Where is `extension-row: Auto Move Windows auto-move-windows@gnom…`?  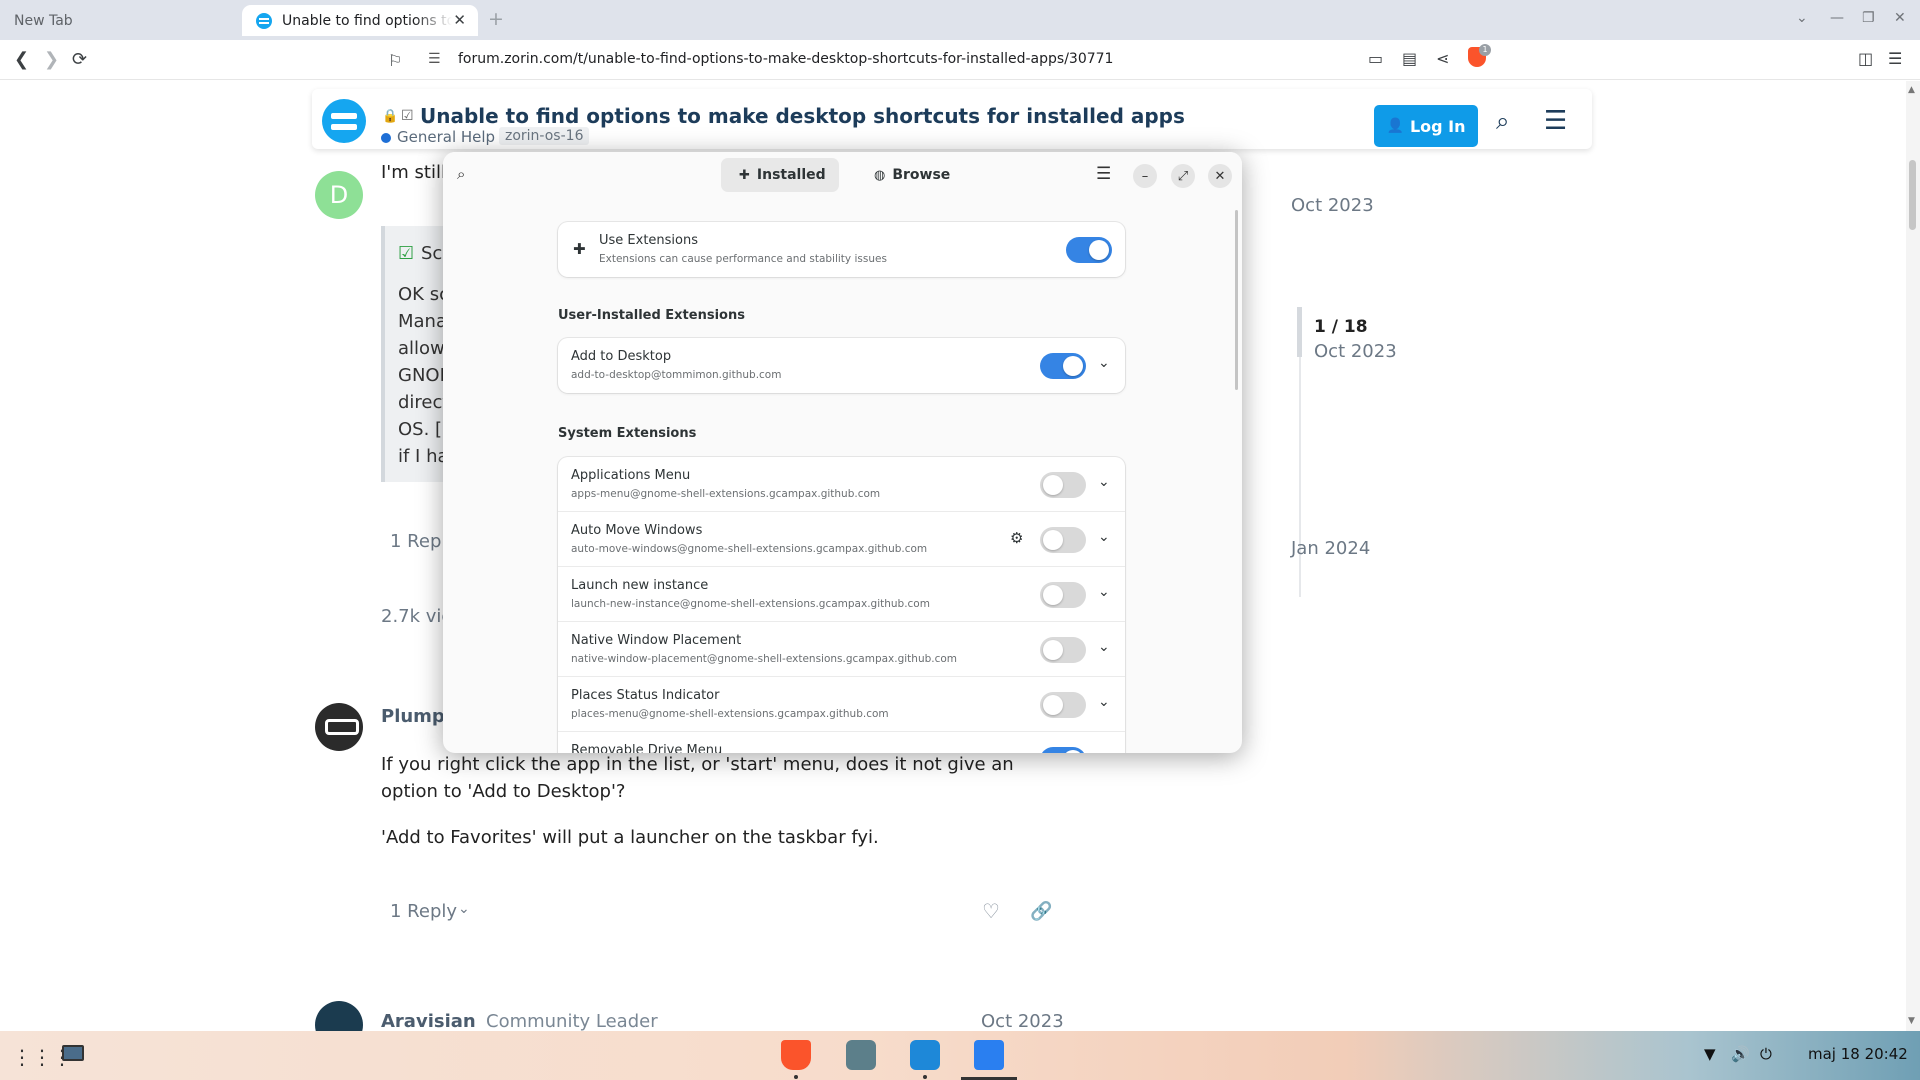
extension-row: Auto Move Windows auto-move-windows@gnom… is located at coordinates (841, 539).